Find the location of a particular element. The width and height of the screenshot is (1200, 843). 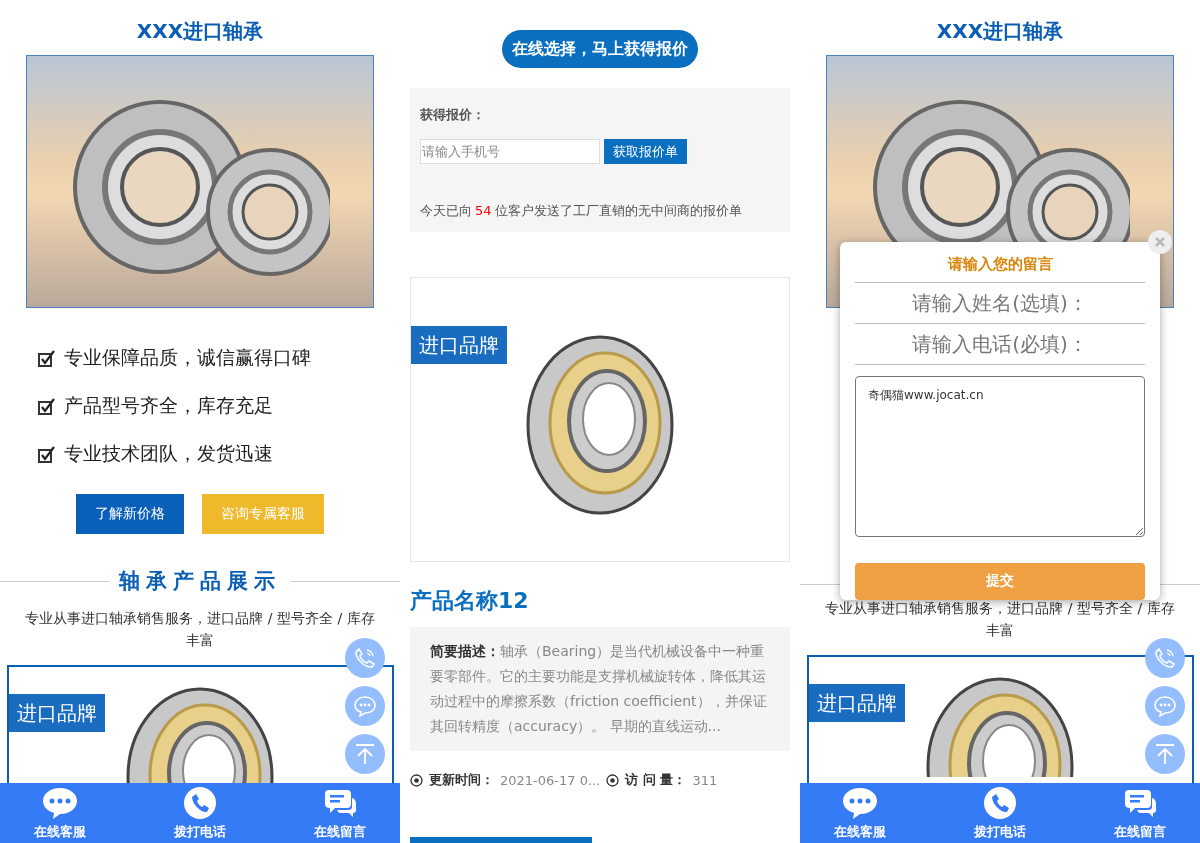

phone-input-field: 请输入手机号 is located at coordinates (510, 151).